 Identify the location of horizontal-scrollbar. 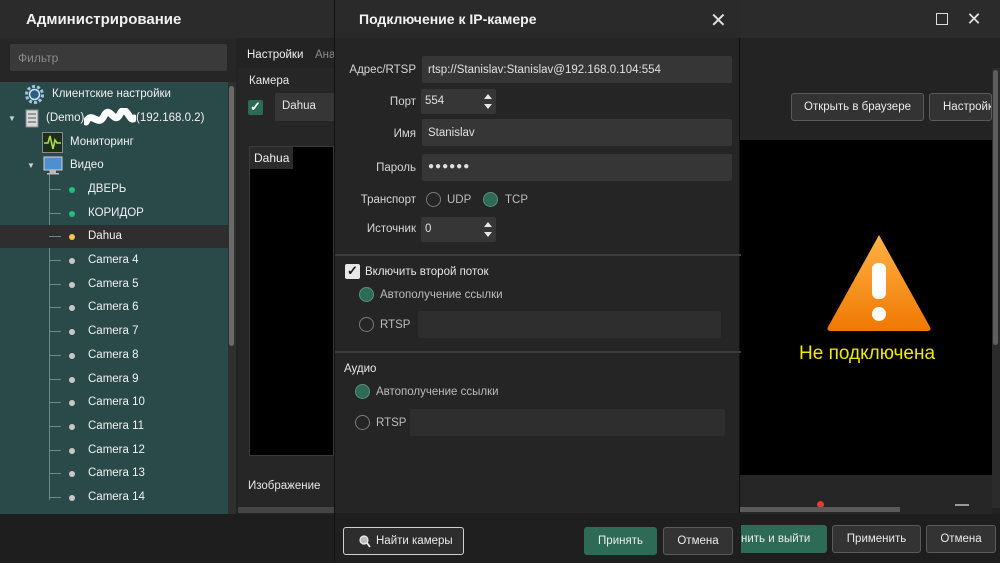
(286, 510).